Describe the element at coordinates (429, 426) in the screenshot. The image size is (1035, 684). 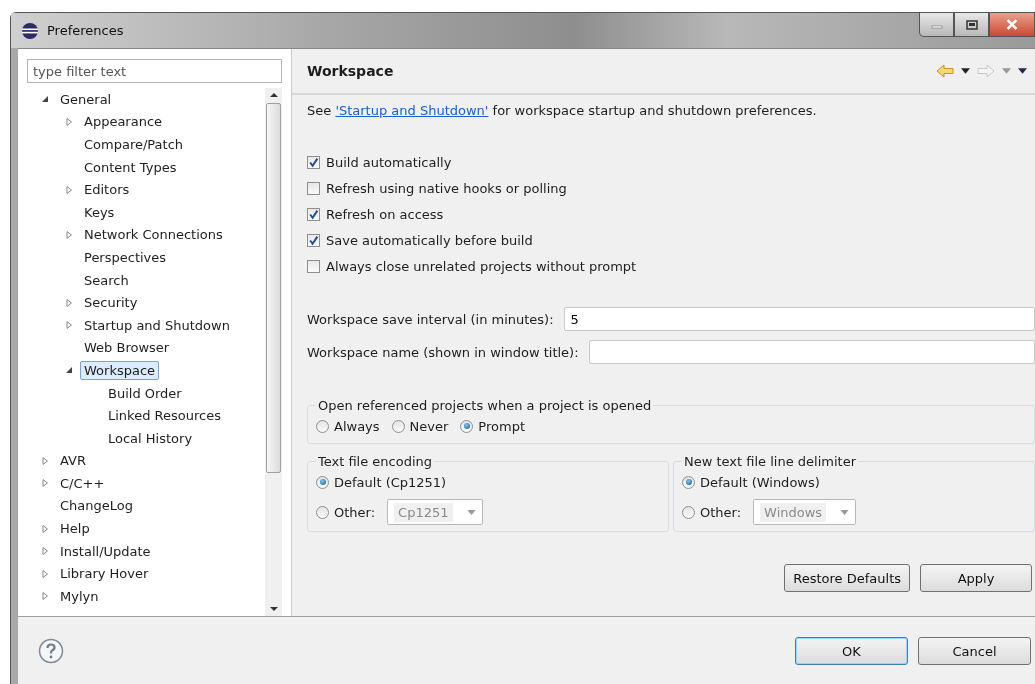
I see `radio-label: Never` at that location.